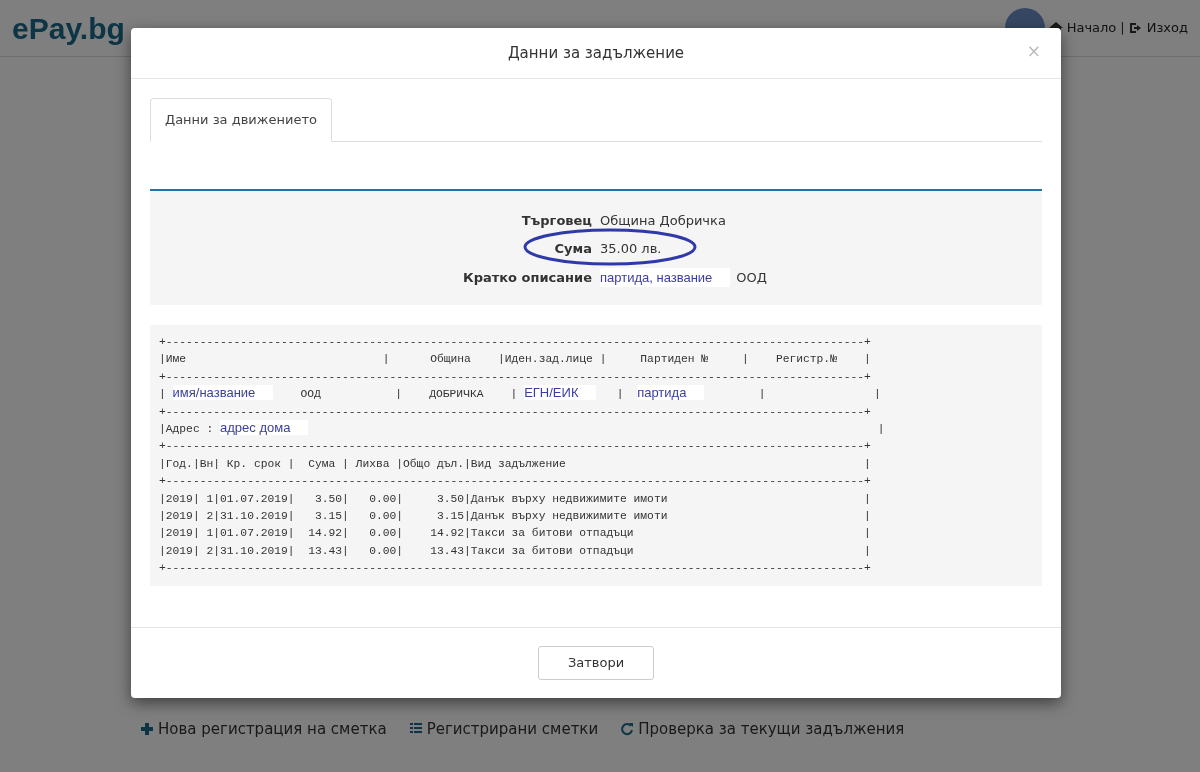 The image size is (1200, 772). What do you see at coordinates (596, 663) in the screenshot?
I see `close-button: Затвори` at bounding box center [596, 663].